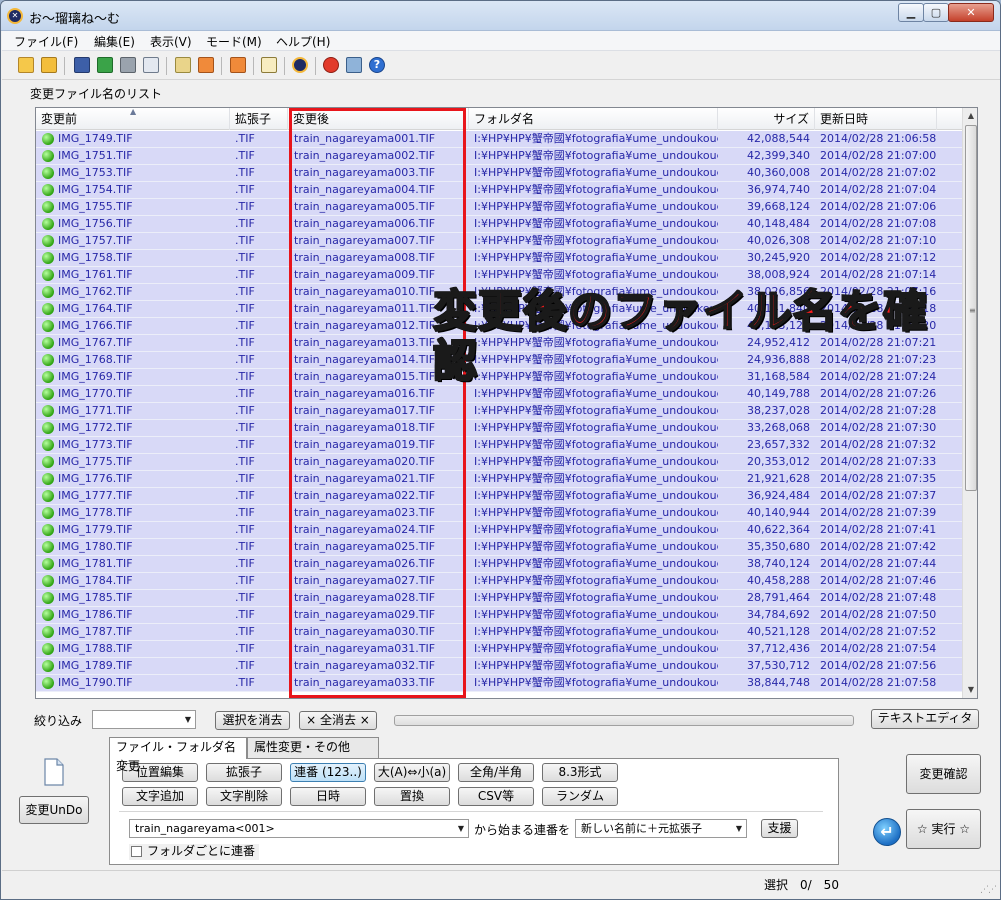 The height and width of the screenshot is (900, 1001). What do you see at coordinates (936, 12) in the screenshot?
I see `maximize-button: ▢` at bounding box center [936, 12].